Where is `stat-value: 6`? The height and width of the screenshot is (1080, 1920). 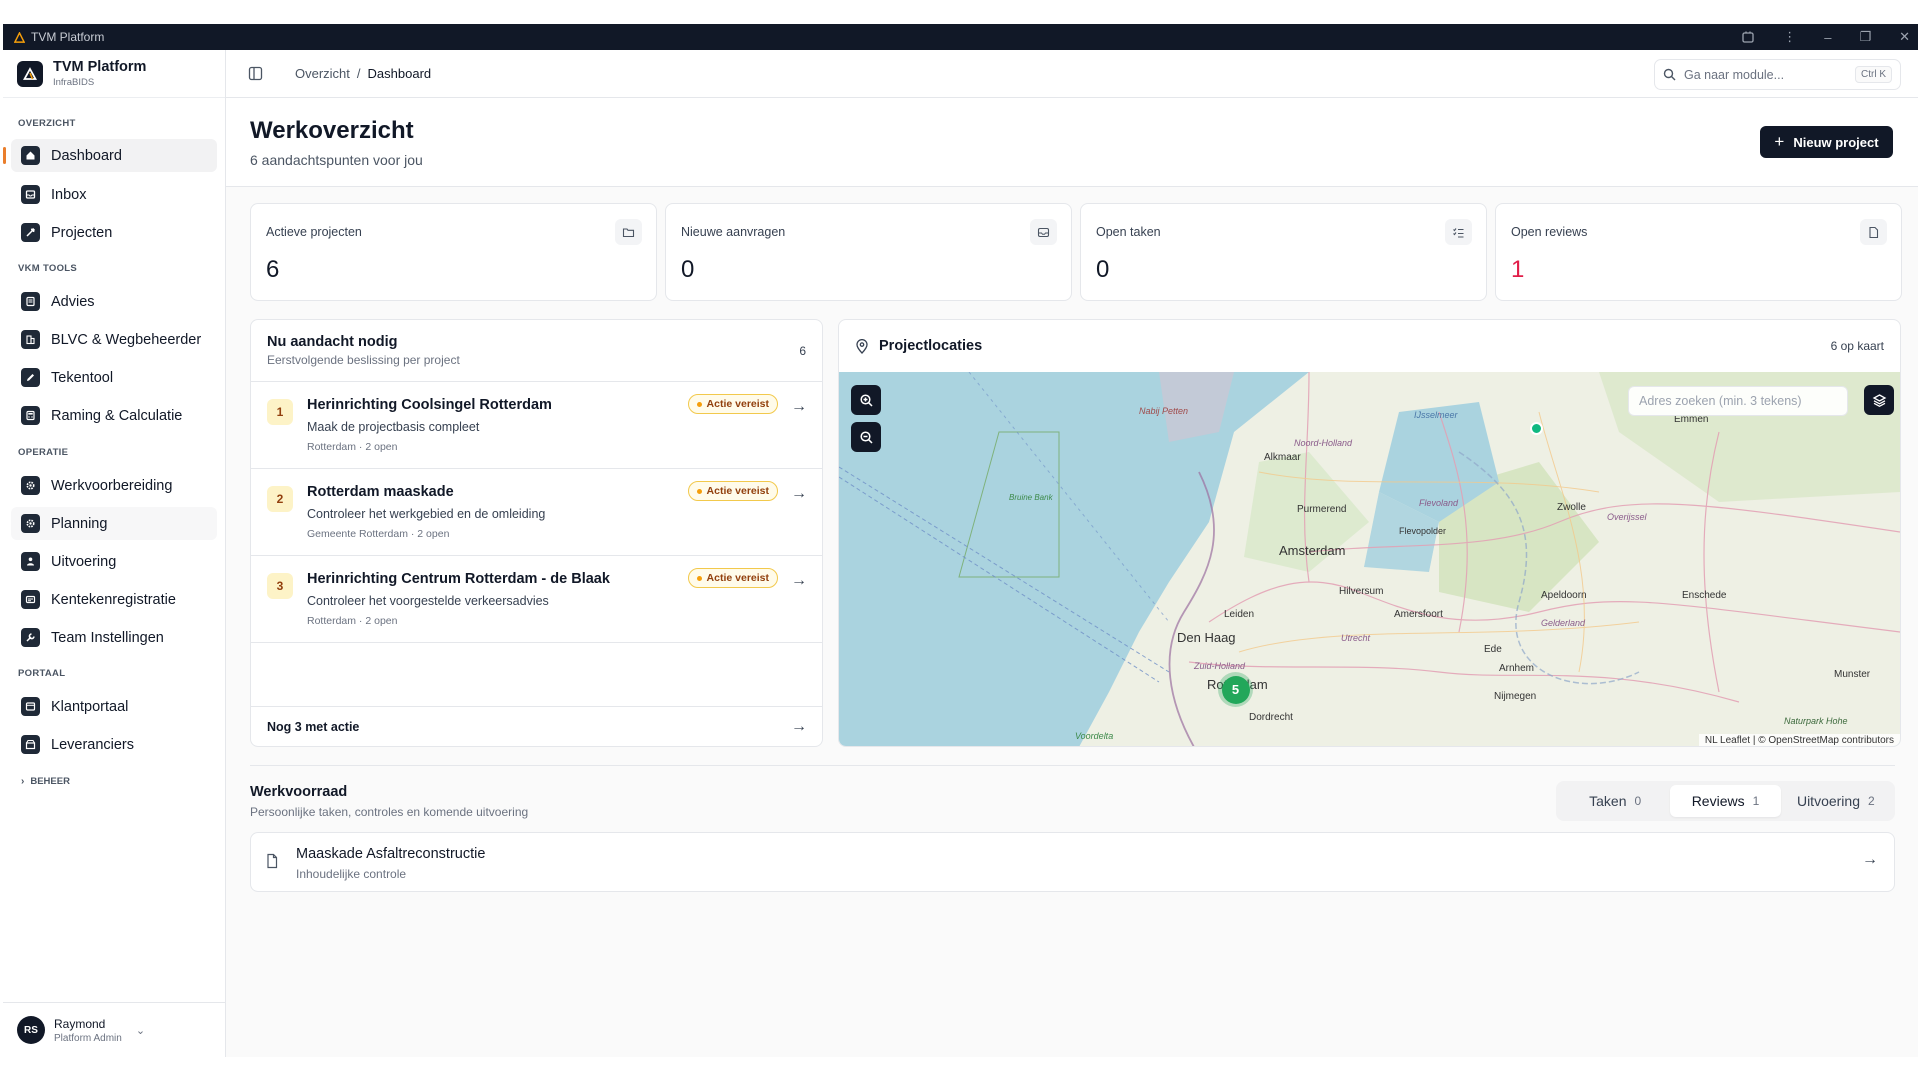 stat-value: 6 is located at coordinates (273, 269).